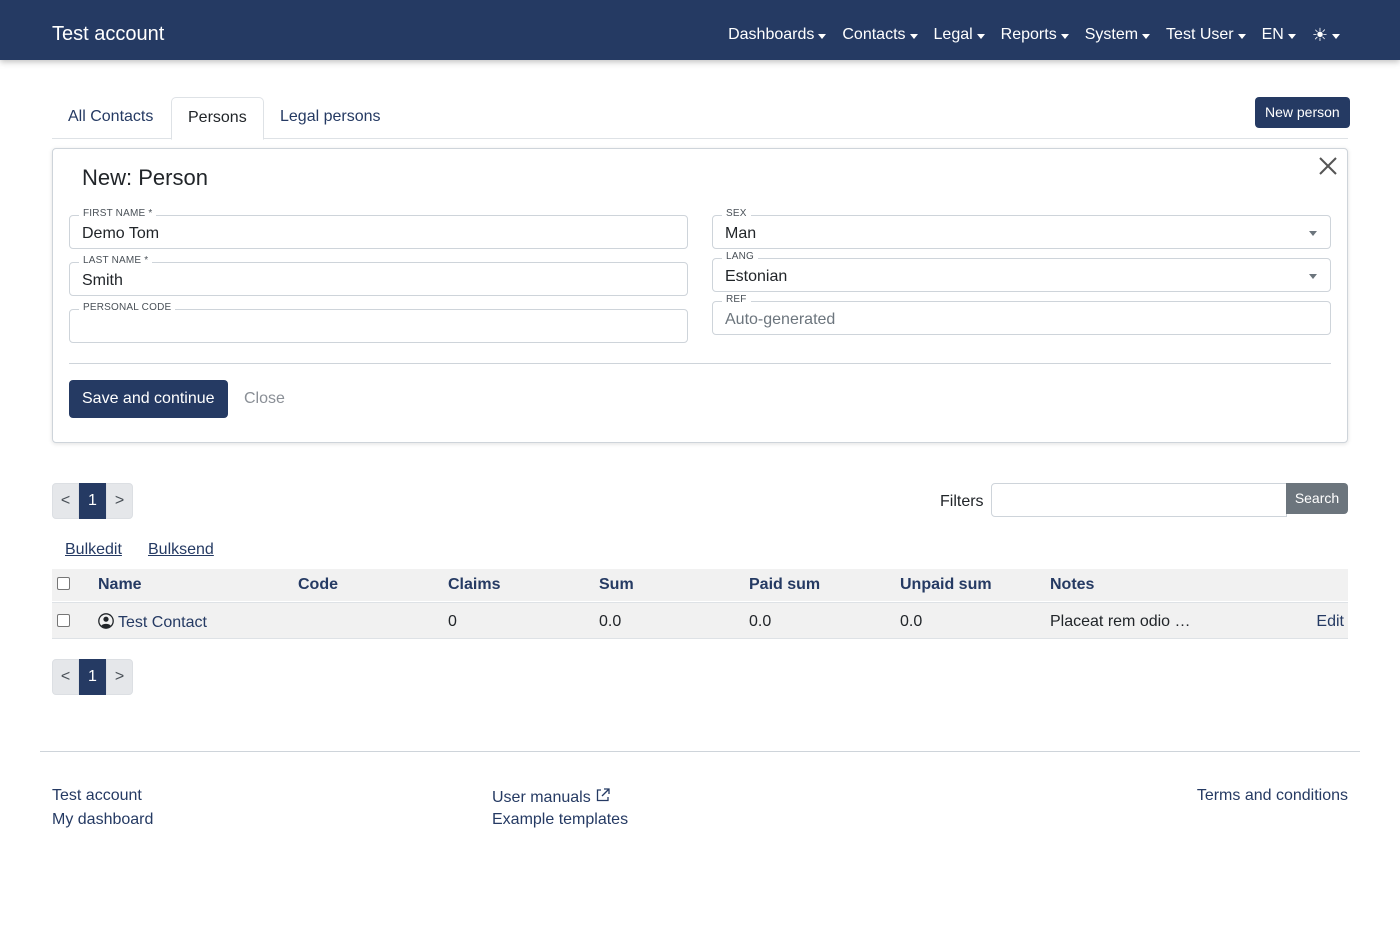 The image size is (1400, 940). I want to click on footer-divider, so click(700, 751).